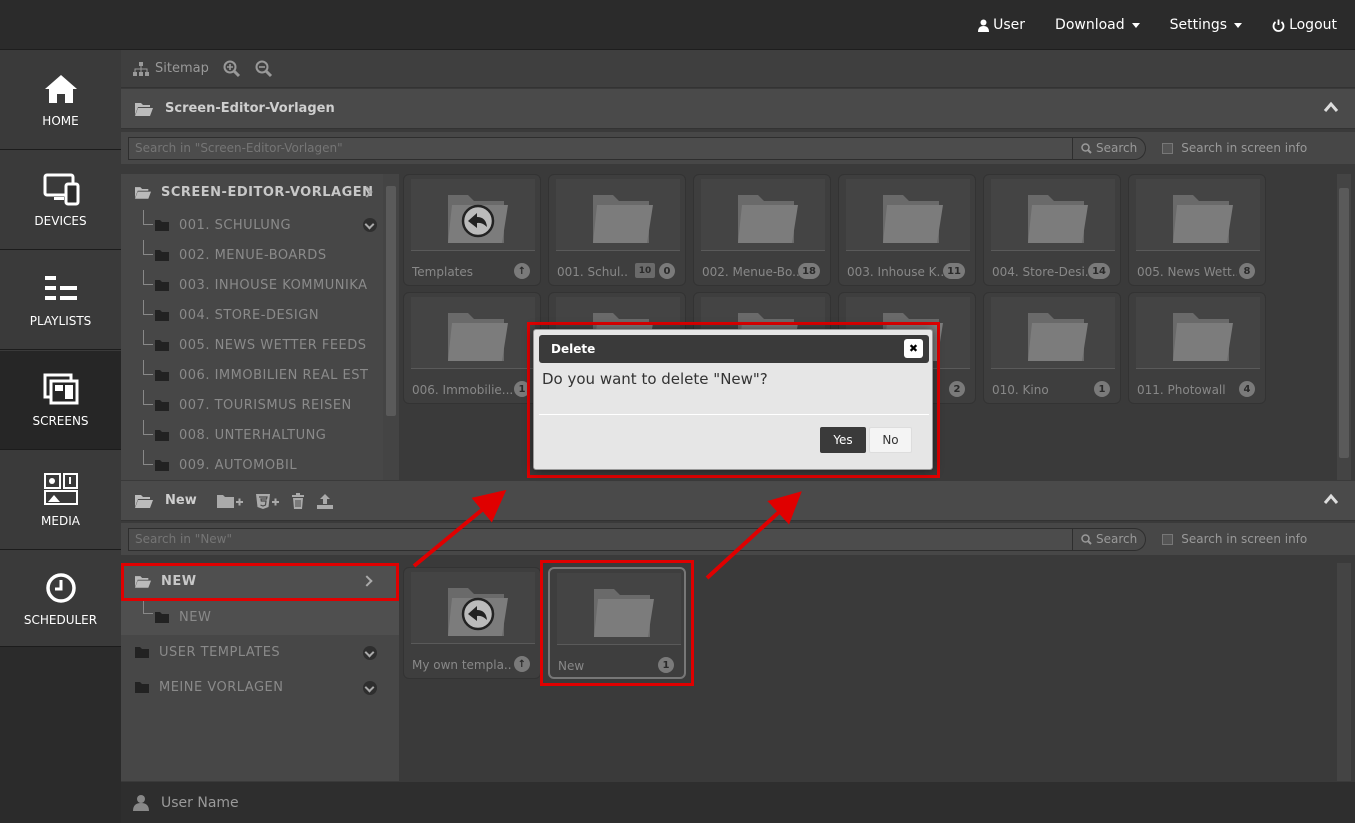  I want to click on tile-count: 0, so click(667, 271).